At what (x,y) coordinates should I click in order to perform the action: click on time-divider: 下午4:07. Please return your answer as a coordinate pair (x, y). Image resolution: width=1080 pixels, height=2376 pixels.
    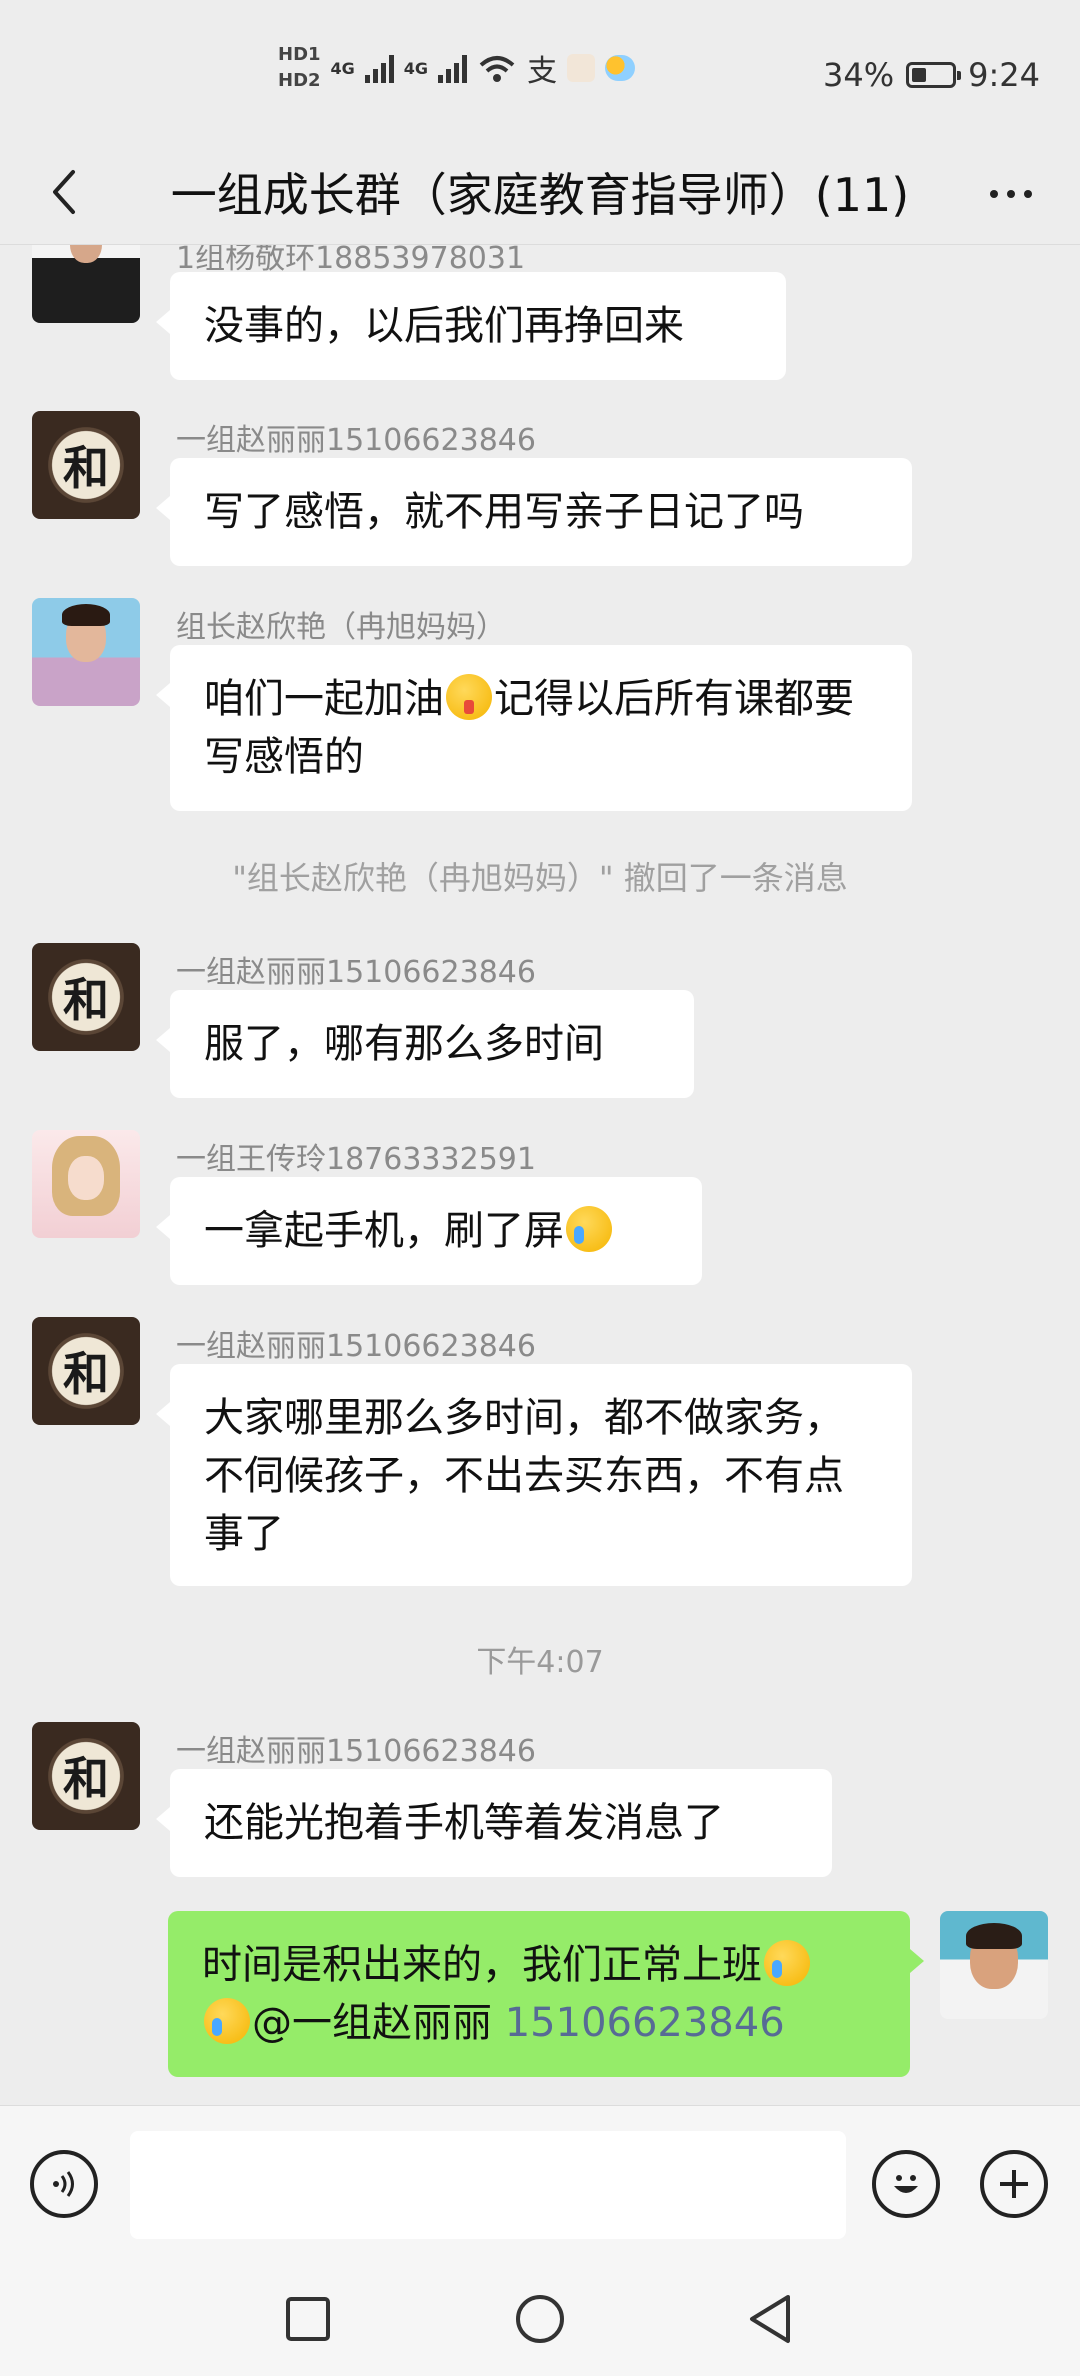
    Looking at the image, I should click on (540, 1662).